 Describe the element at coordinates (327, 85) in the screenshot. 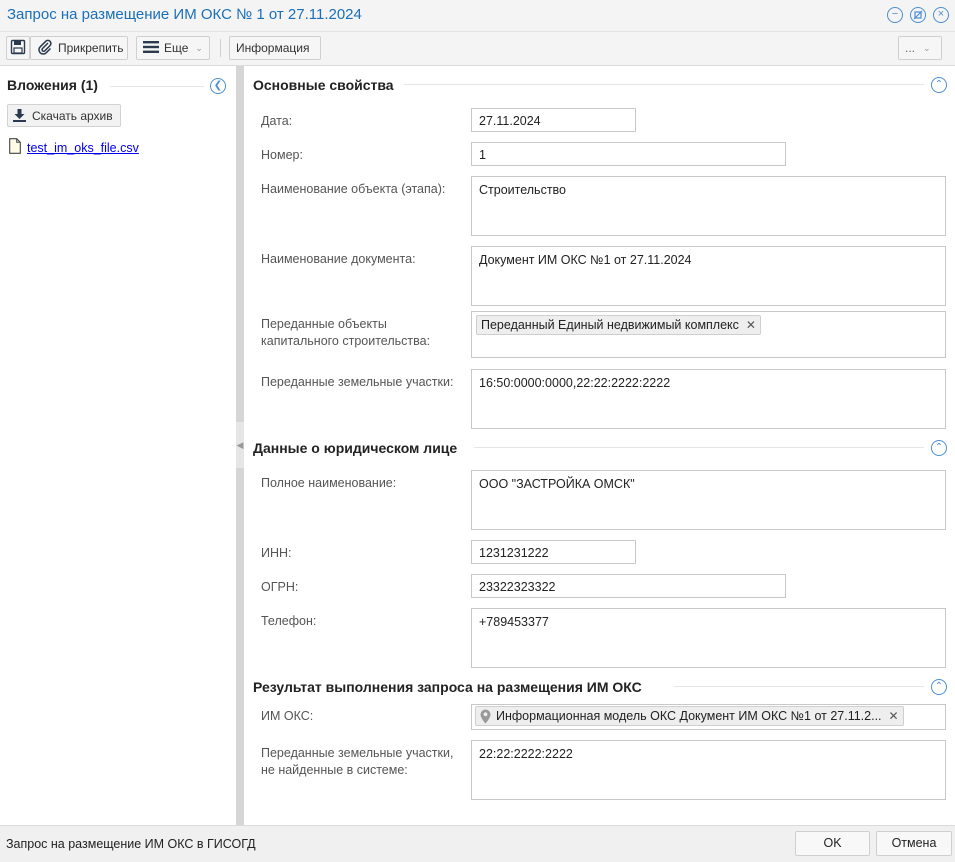

I see `section-title-main-properties: Основные свойства` at that location.